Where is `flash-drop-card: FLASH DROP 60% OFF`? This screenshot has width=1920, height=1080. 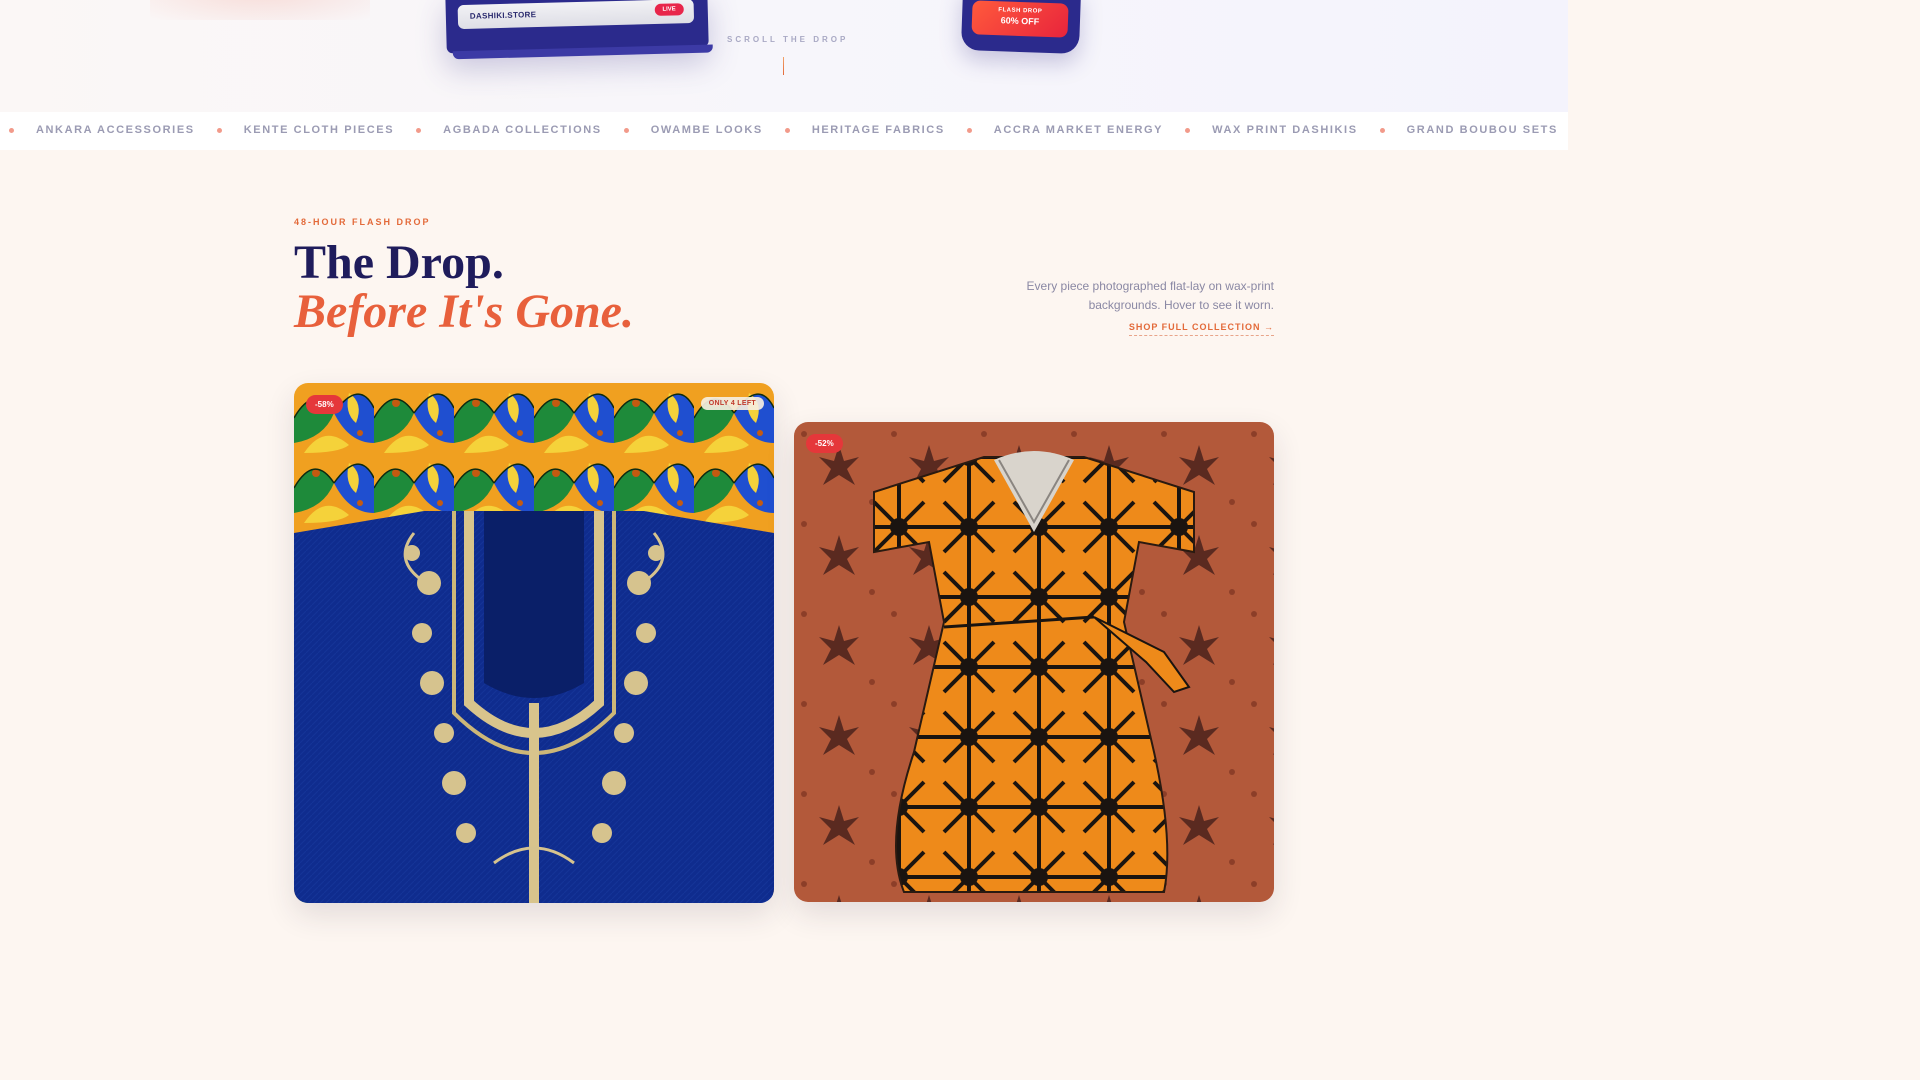
flash-drop-card: FLASH DROP 60% OFF is located at coordinates (1020, 19).